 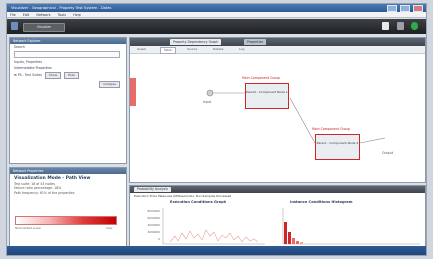 What do you see at coordinates (66, 220) in the screenshot?
I see `heat-scale` at bounding box center [66, 220].